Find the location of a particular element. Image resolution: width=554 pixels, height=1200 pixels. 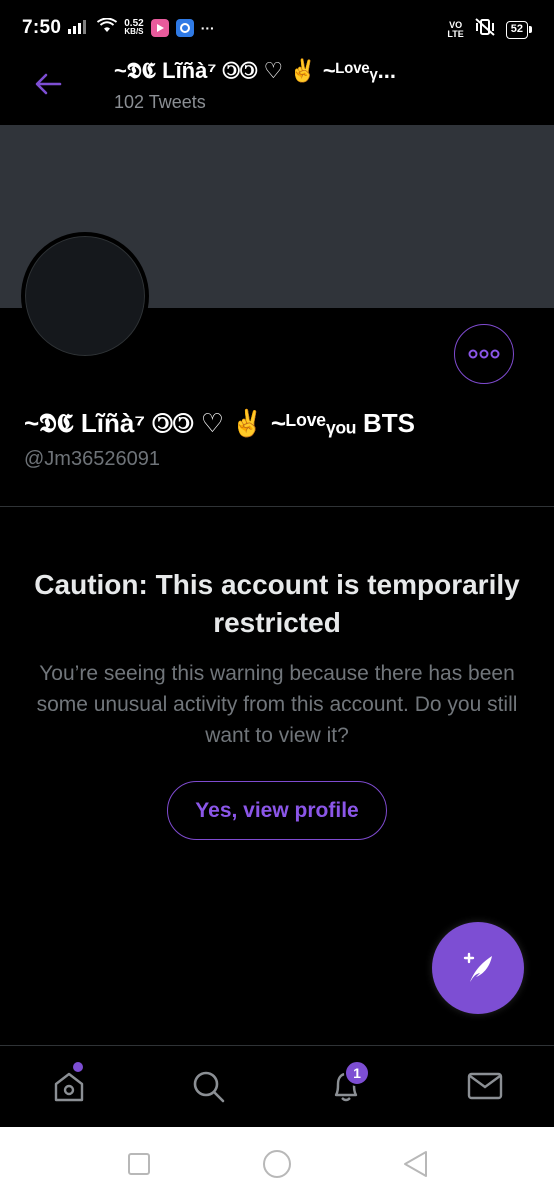

nav-search is located at coordinates (208, 1086).